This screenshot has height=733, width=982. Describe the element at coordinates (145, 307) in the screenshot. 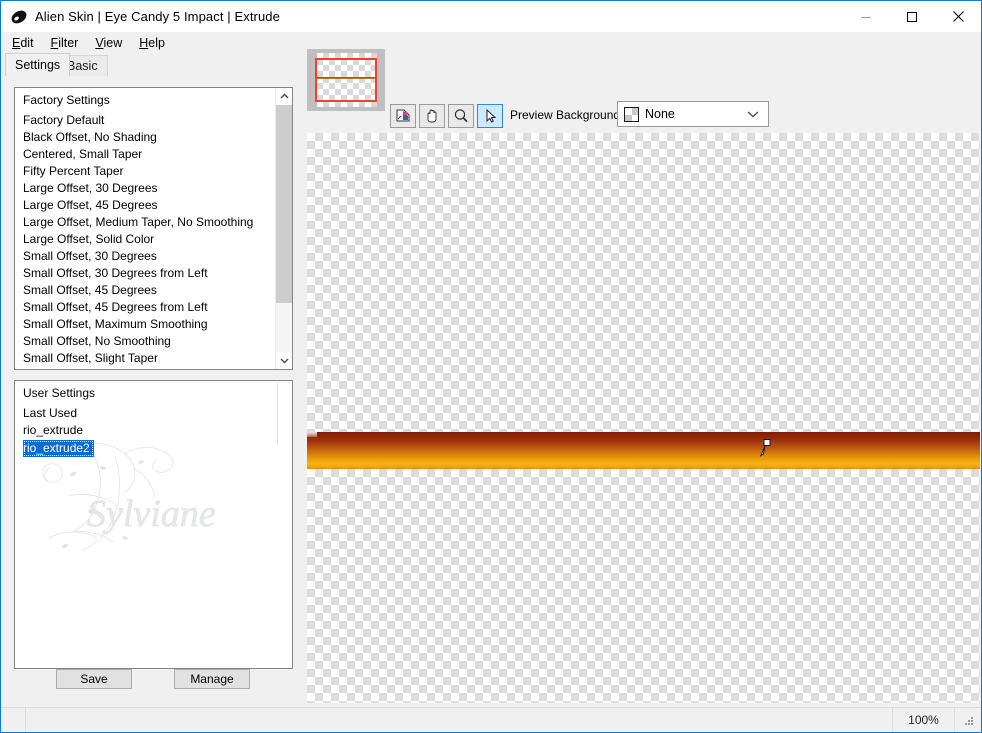

I see `list-item: Small Offset, 45 Degrees from Left` at that location.